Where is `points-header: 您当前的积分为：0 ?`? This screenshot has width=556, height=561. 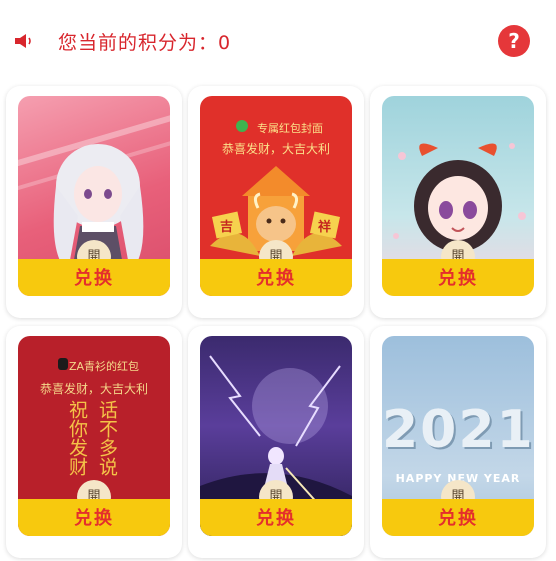
points-header: 您当前的积分为：0 ? is located at coordinates (278, 41).